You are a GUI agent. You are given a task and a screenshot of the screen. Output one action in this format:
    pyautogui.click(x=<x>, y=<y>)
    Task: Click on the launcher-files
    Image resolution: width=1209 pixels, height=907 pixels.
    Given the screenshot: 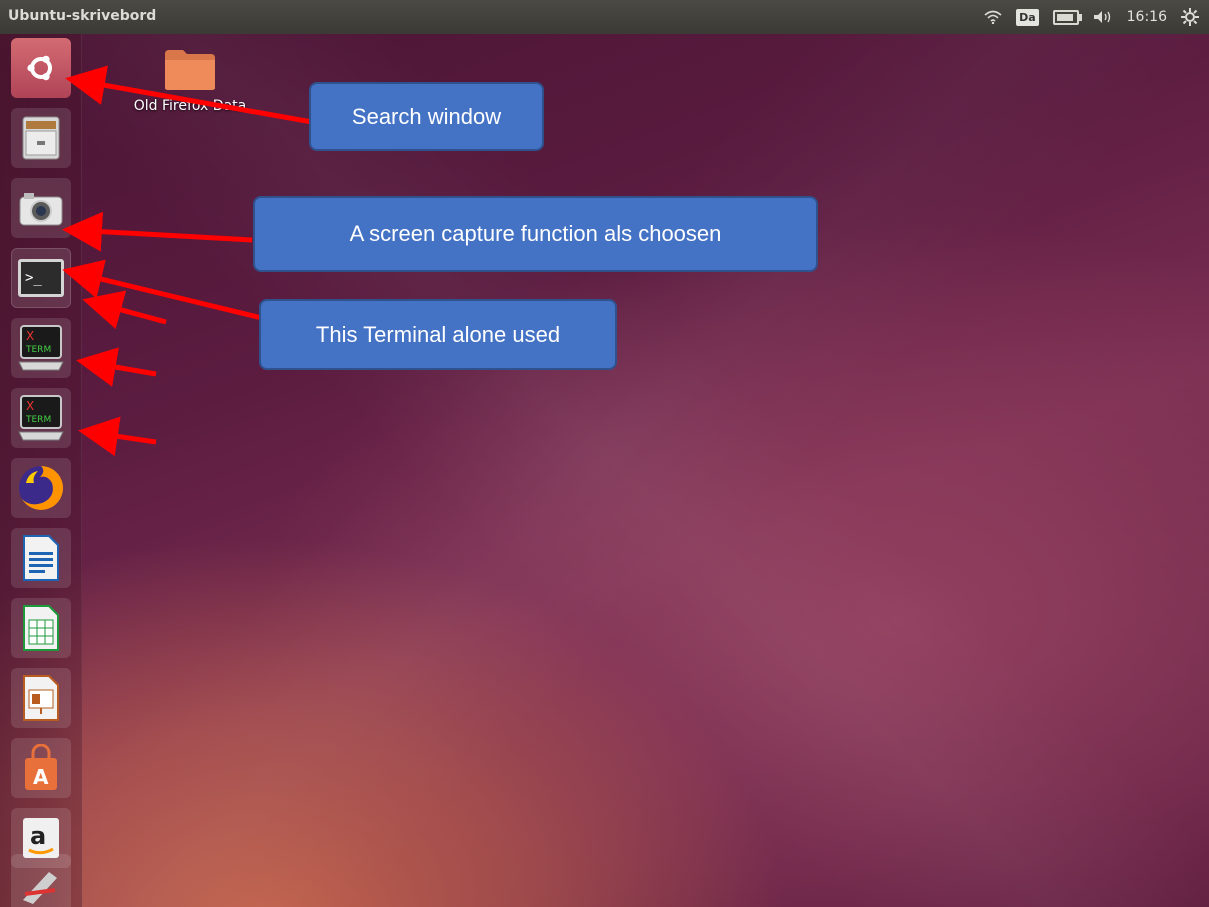 What is the action you would take?
    pyautogui.click(x=41, y=138)
    